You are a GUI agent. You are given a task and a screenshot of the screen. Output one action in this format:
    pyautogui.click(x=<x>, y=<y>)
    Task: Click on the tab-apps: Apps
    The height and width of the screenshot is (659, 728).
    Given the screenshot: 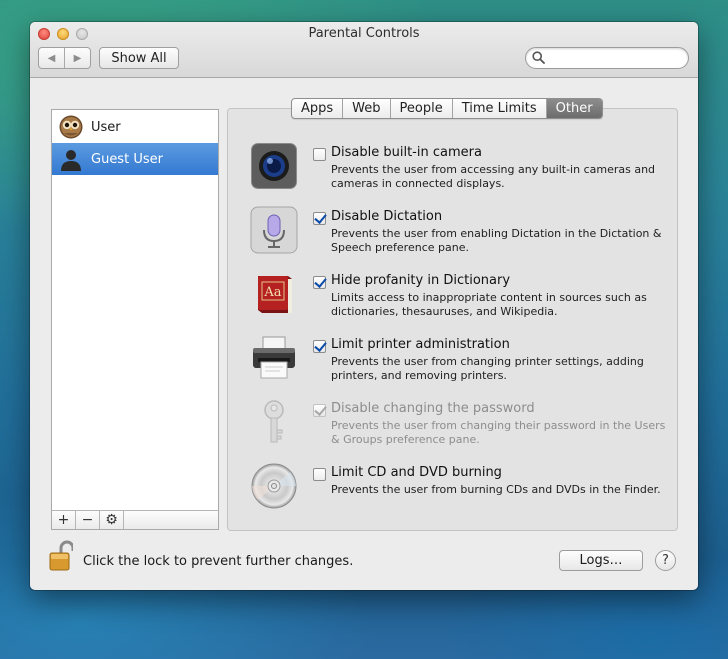 What is the action you would take?
    pyautogui.click(x=318, y=108)
    